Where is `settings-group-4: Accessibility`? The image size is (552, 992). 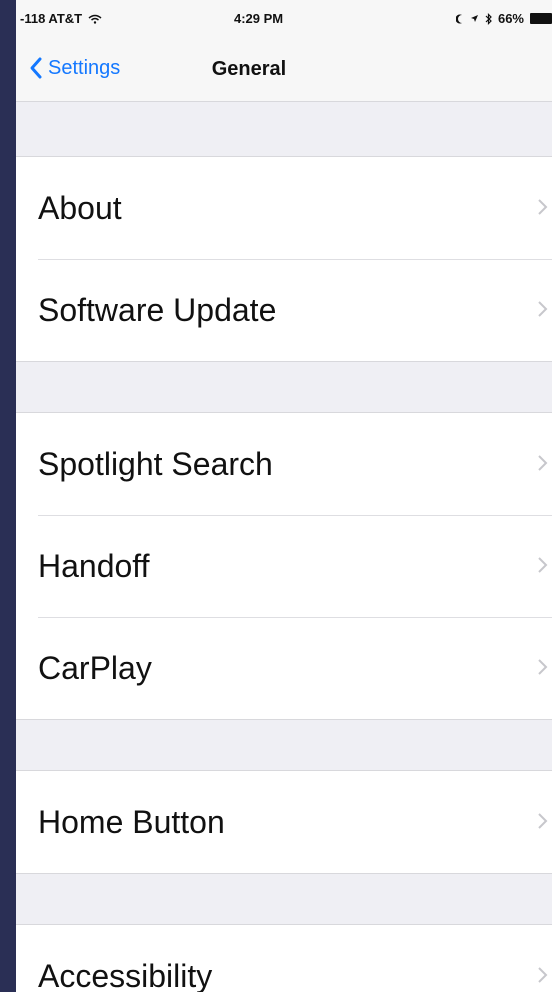
settings-group-4: Accessibility is located at coordinates (284, 958).